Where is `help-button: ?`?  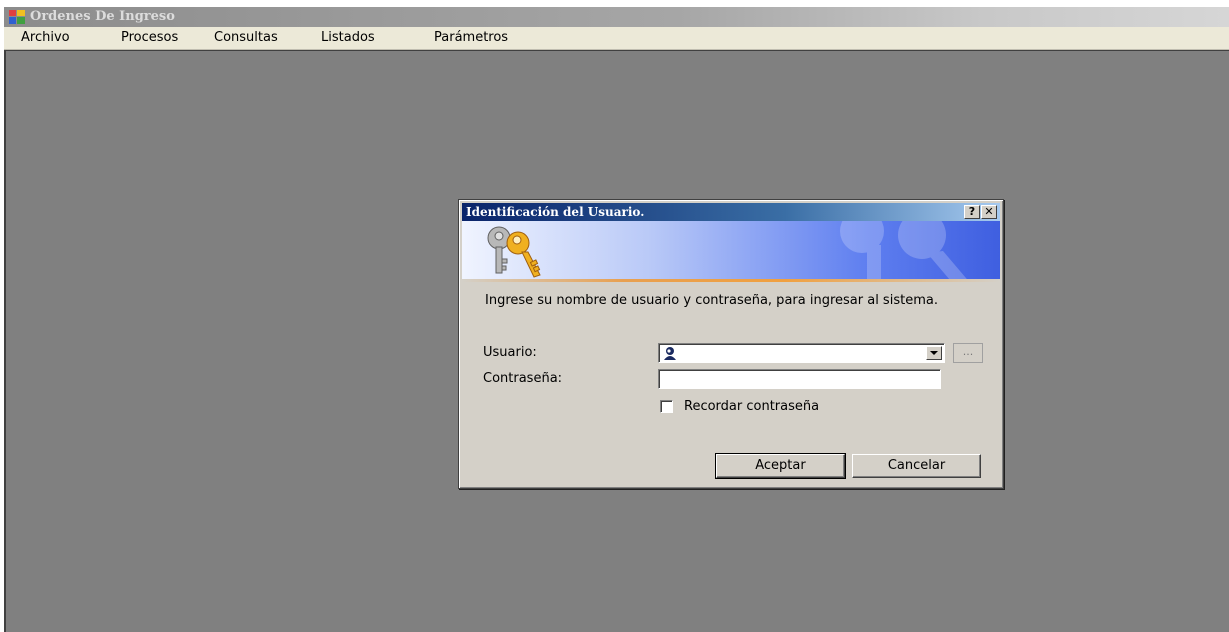 help-button: ? is located at coordinates (972, 212).